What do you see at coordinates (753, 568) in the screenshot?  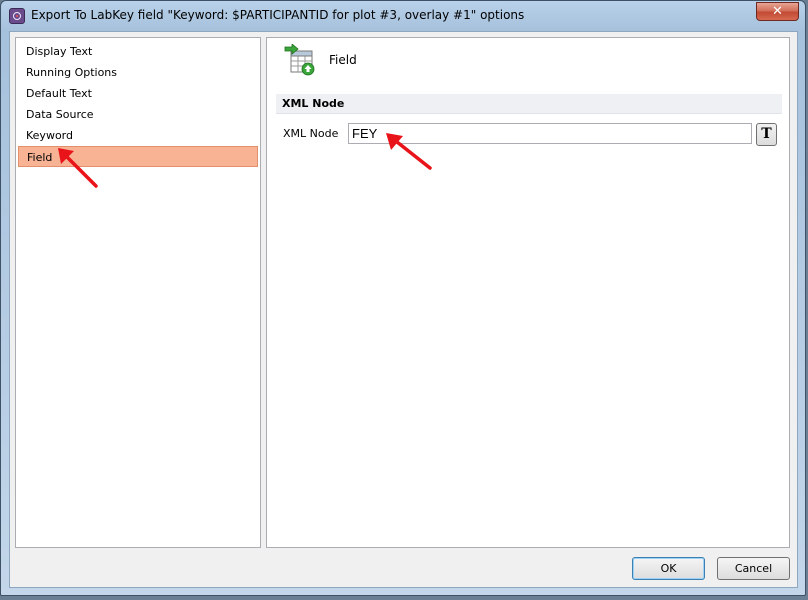 I see `cancel-button: Cancel` at bounding box center [753, 568].